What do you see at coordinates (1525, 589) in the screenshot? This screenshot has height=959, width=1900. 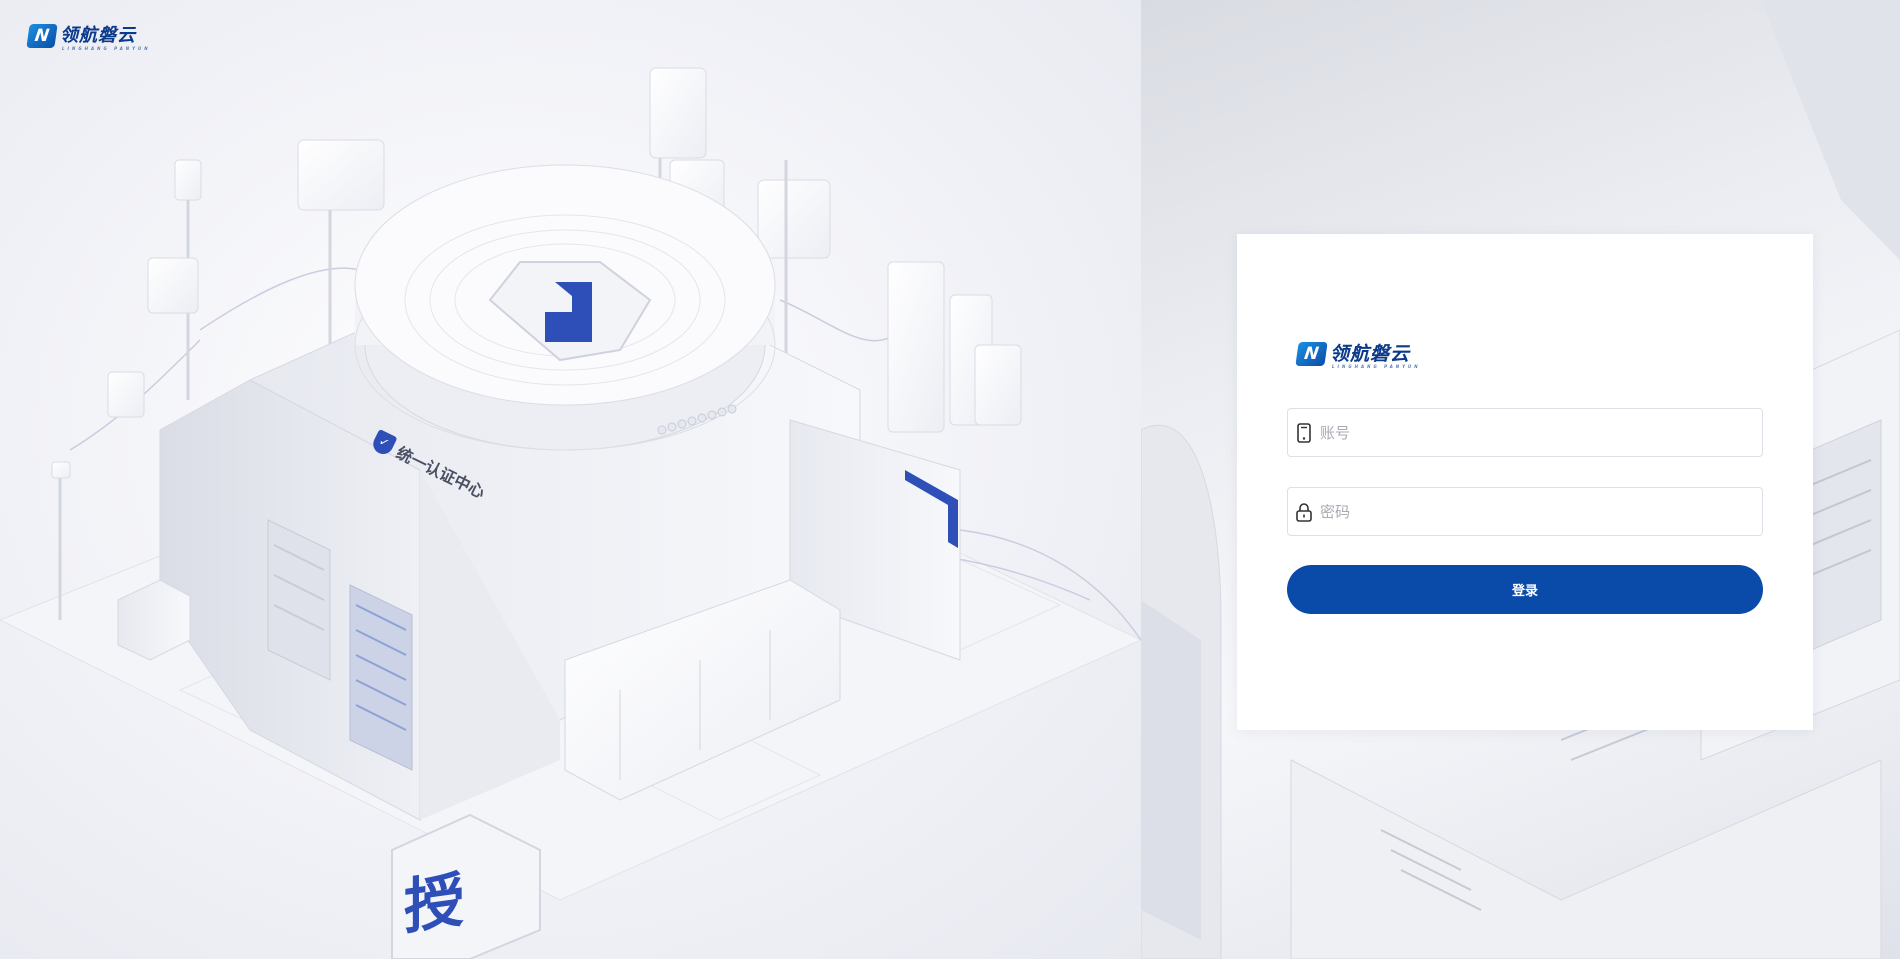 I see `login-button: 登录` at bounding box center [1525, 589].